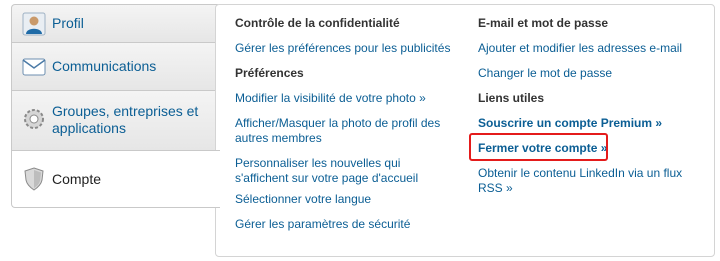 Image resolution: width=720 pixels, height=261 pixels. I want to click on shield-icon, so click(34, 179).